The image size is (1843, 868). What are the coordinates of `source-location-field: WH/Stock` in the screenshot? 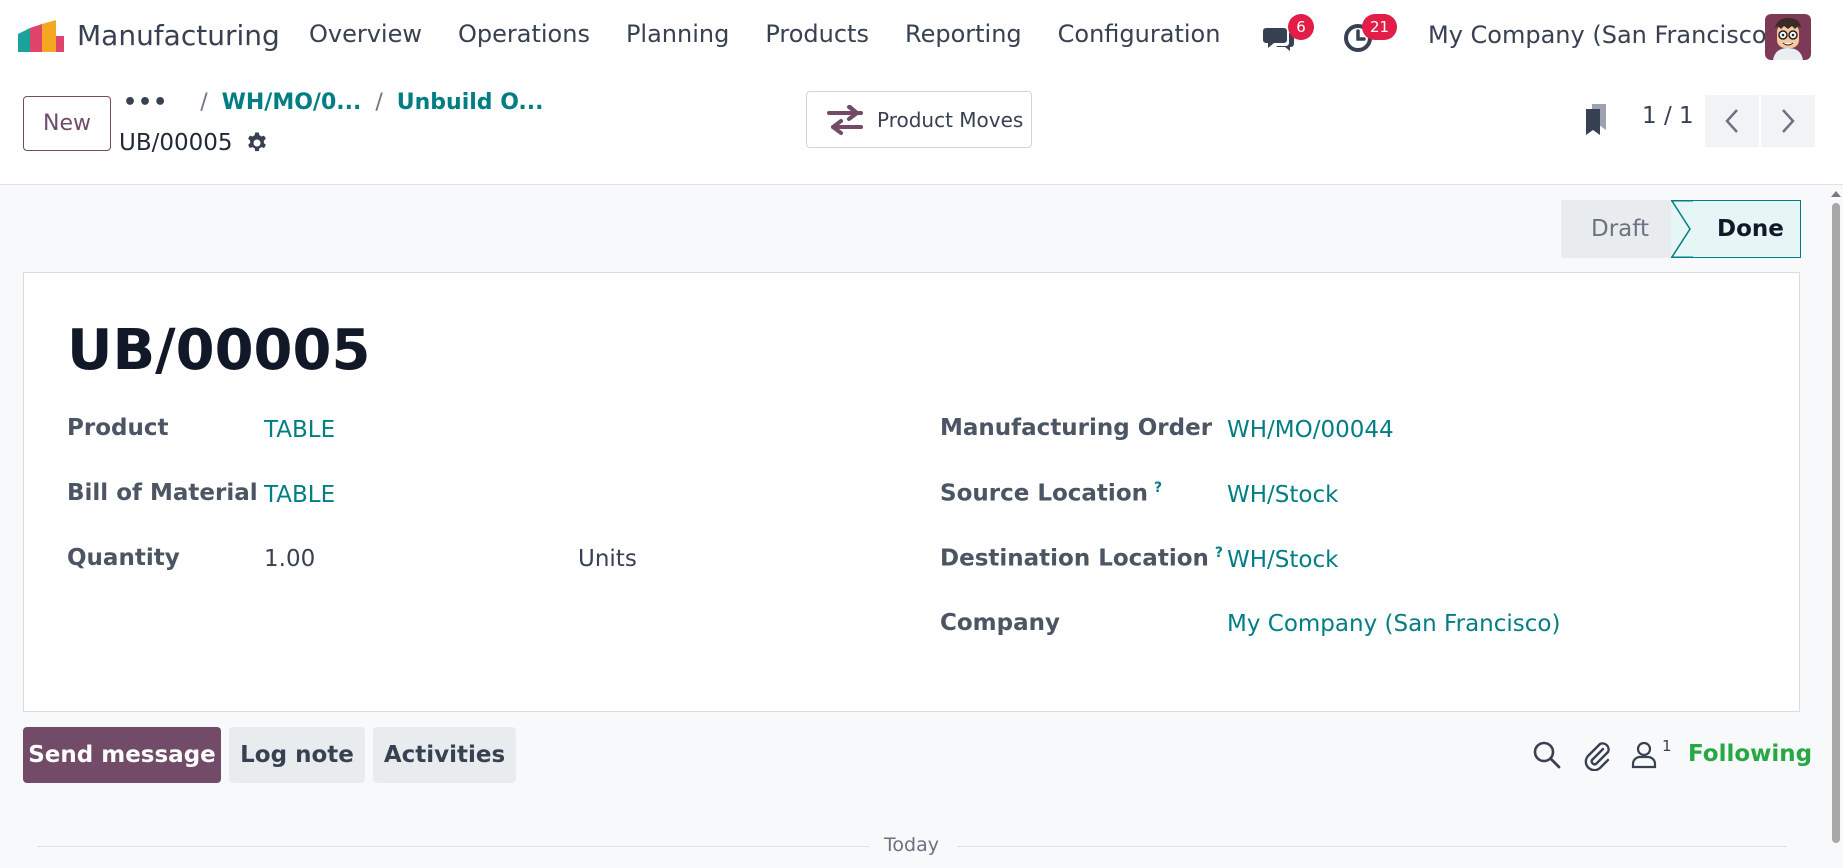 It's located at (1282, 495).